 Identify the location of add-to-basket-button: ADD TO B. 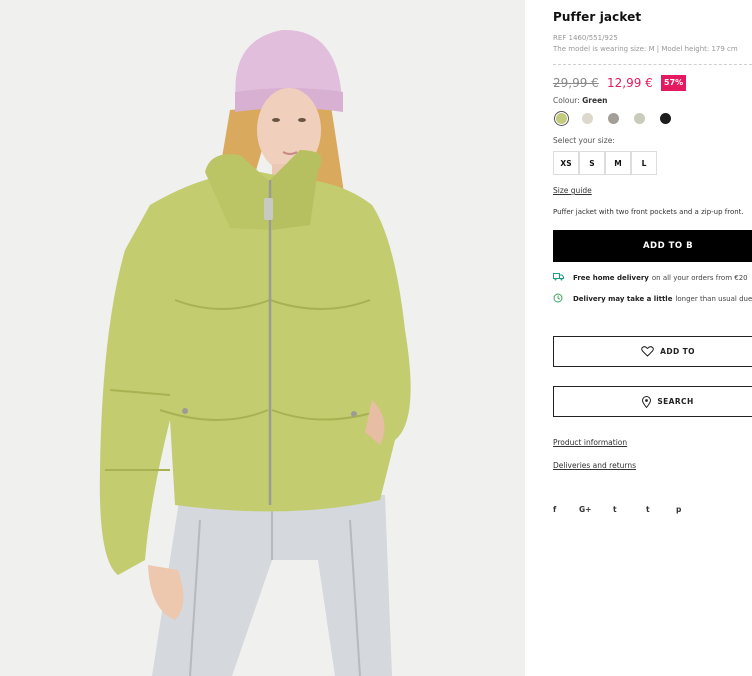
(652, 246).